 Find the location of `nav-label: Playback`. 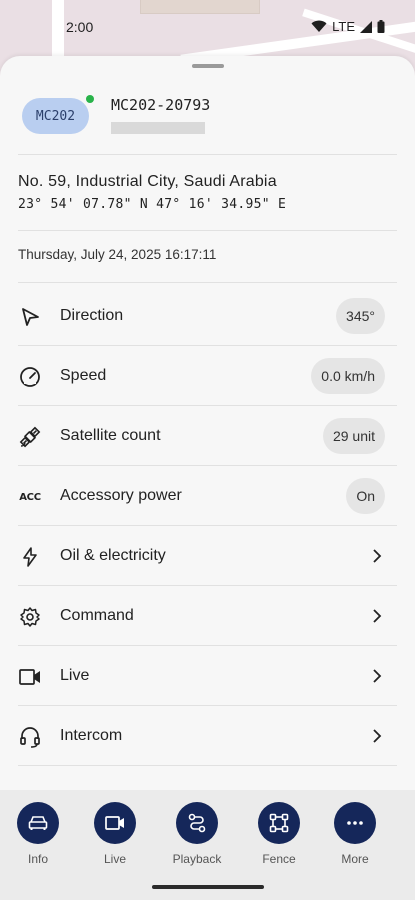

nav-label: Playback is located at coordinates (197, 859).